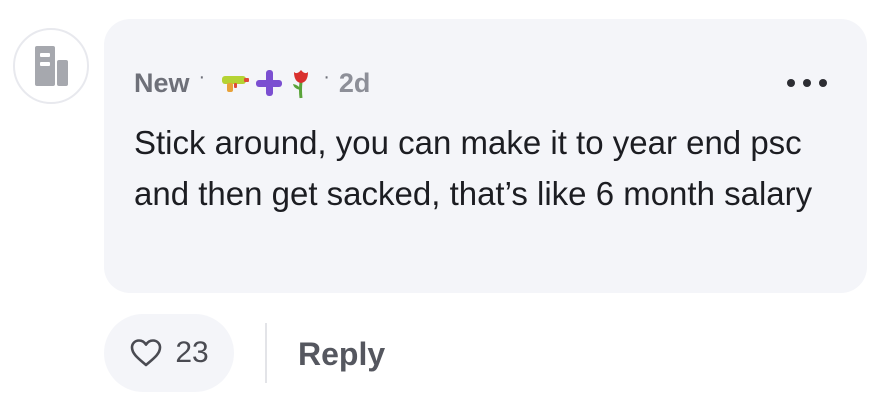 The image size is (889, 420). I want to click on building-icon, so click(51, 66).